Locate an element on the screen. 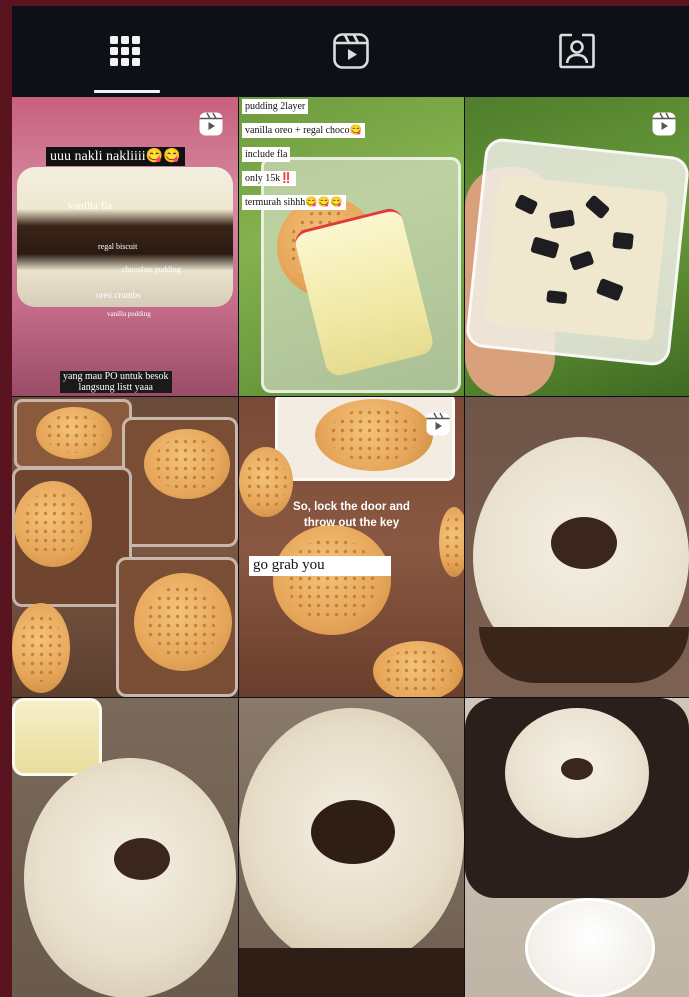 This screenshot has height=997, width=689. tab-reels is located at coordinates (350, 51).